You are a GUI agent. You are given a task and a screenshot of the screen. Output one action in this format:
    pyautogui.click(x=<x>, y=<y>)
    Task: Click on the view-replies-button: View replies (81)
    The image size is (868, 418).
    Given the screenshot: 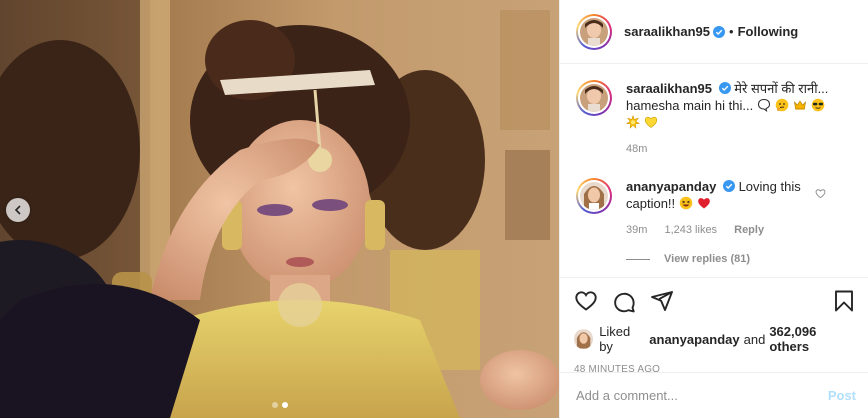 What is the action you would take?
    pyautogui.click(x=739, y=259)
    